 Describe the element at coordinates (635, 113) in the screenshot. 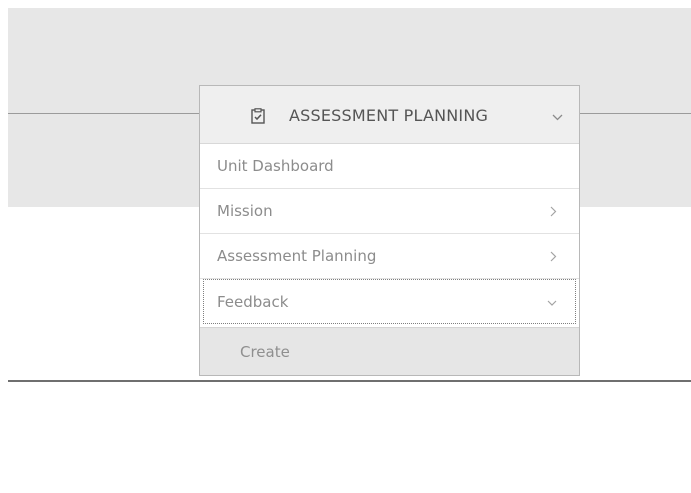

I see `header-rule-right` at that location.